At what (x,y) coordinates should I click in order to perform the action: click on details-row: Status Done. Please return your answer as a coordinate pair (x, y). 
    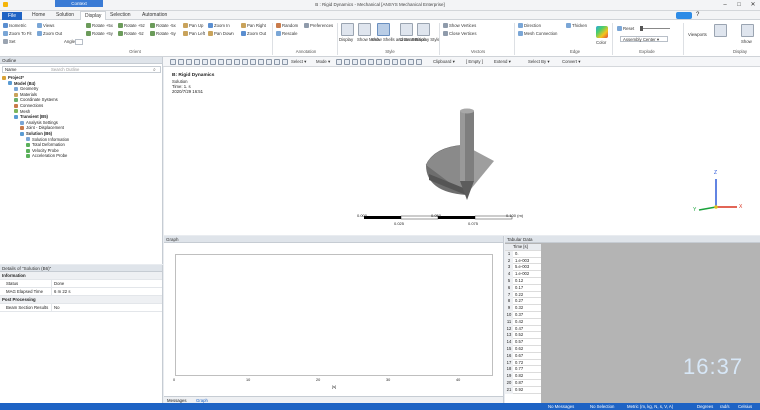
    Looking at the image, I should click on (81, 284).